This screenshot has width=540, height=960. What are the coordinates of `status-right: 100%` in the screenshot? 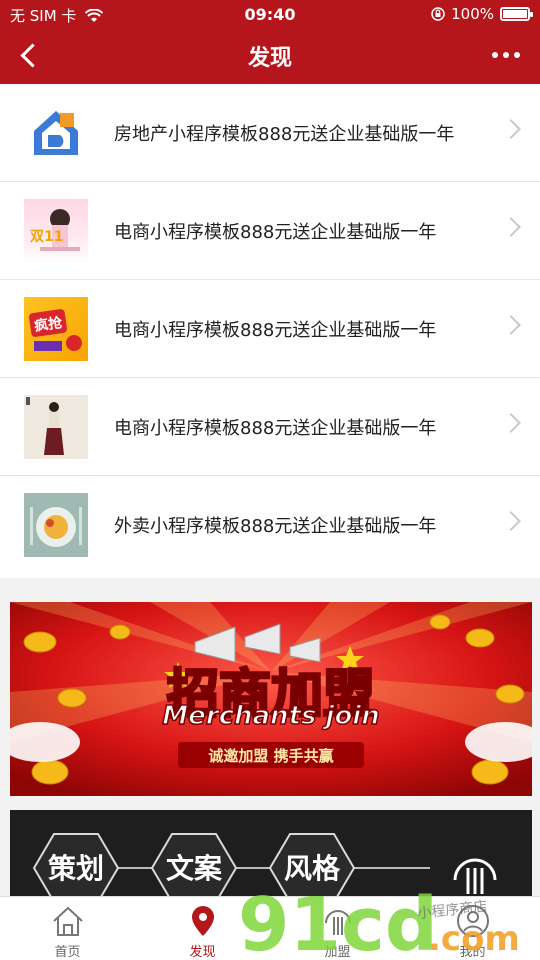 It's located at (482, 14).